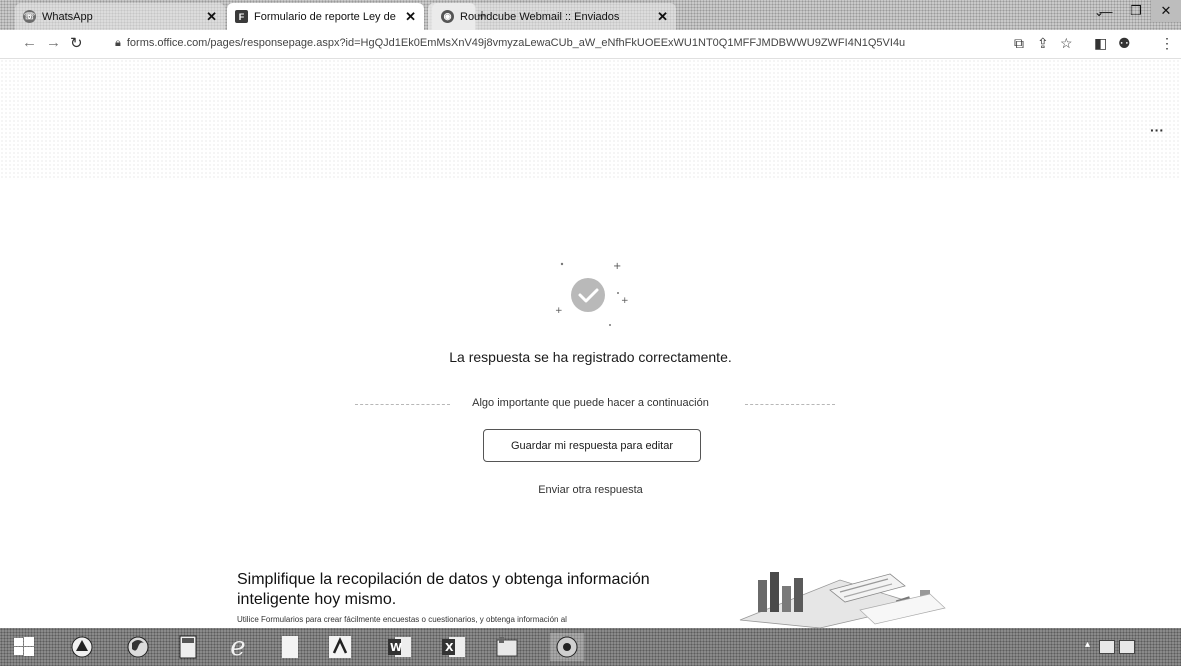 This screenshot has width=1181, height=666. I want to click on keyboard-icon, so click(1127, 647).